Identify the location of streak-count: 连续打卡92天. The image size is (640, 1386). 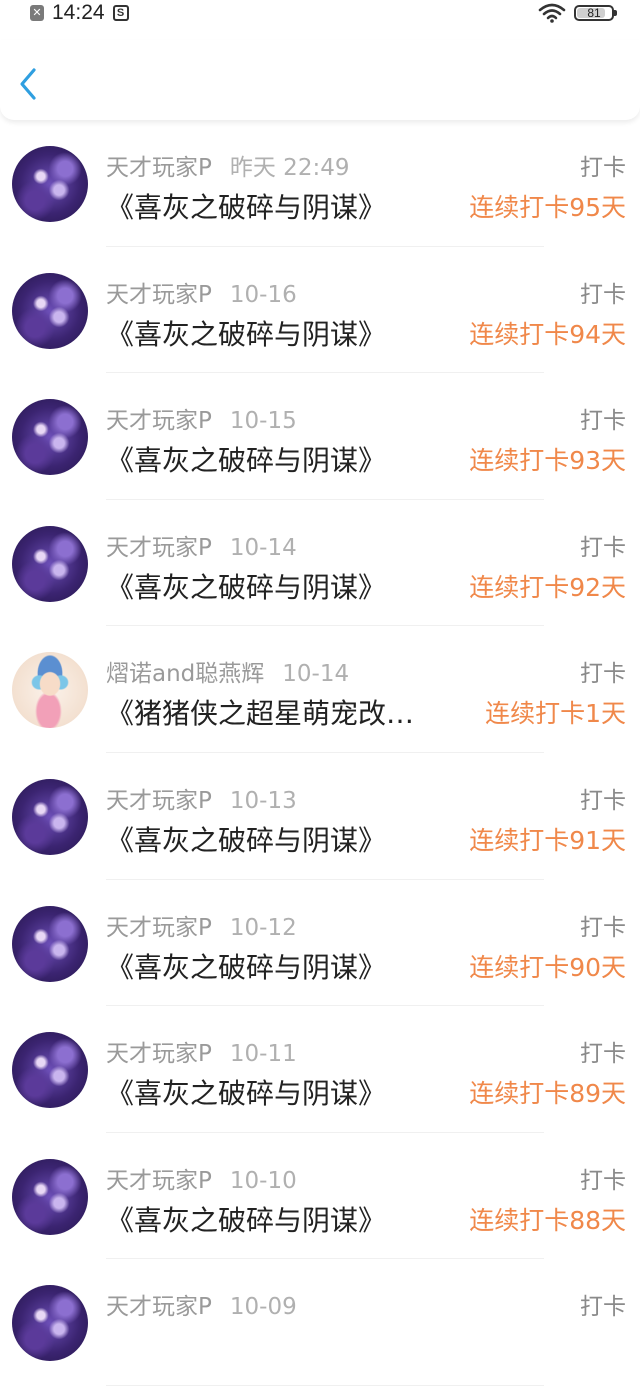
(547, 587).